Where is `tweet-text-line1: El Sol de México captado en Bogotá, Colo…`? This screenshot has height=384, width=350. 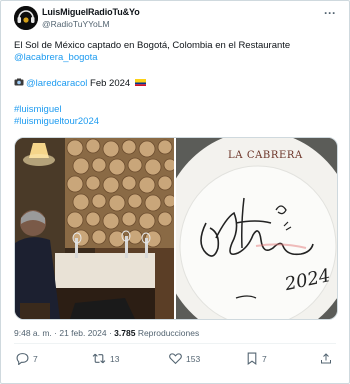 tweet-text-line1: El Sol de México captado en Bogotá, Colo… is located at coordinates (152, 45).